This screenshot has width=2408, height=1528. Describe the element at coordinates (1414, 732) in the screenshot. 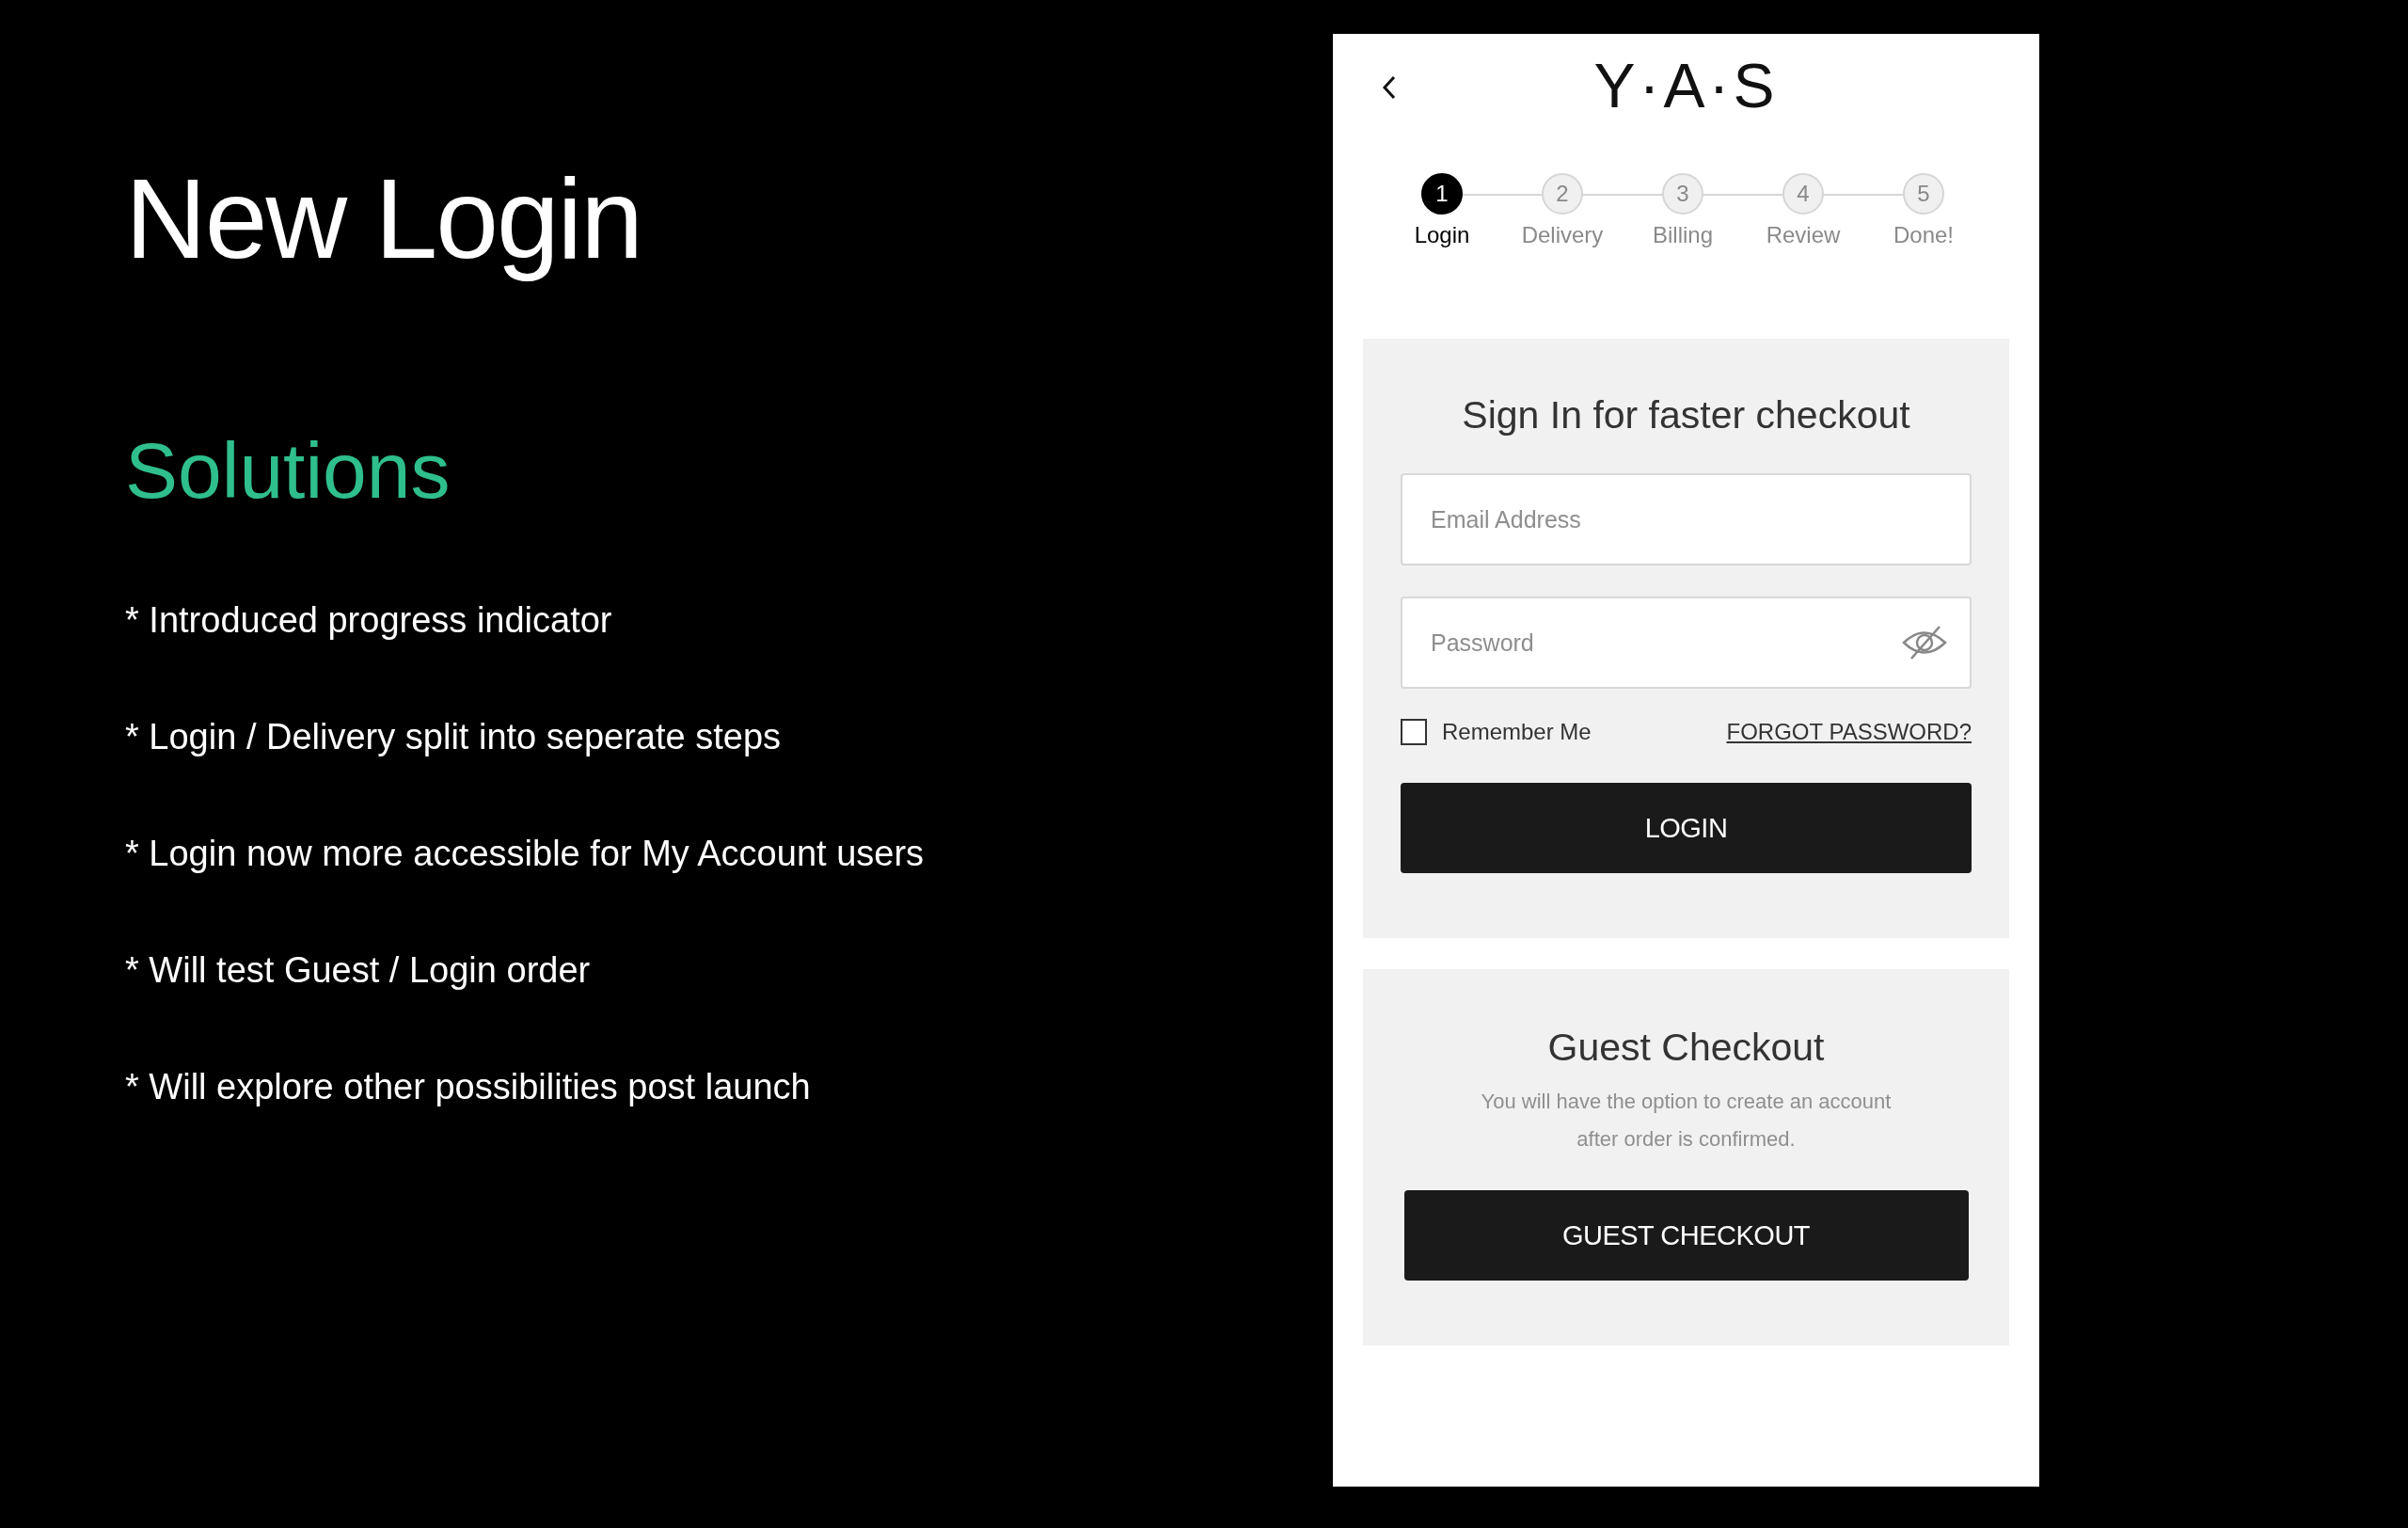

I see `remember-checkbox` at that location.